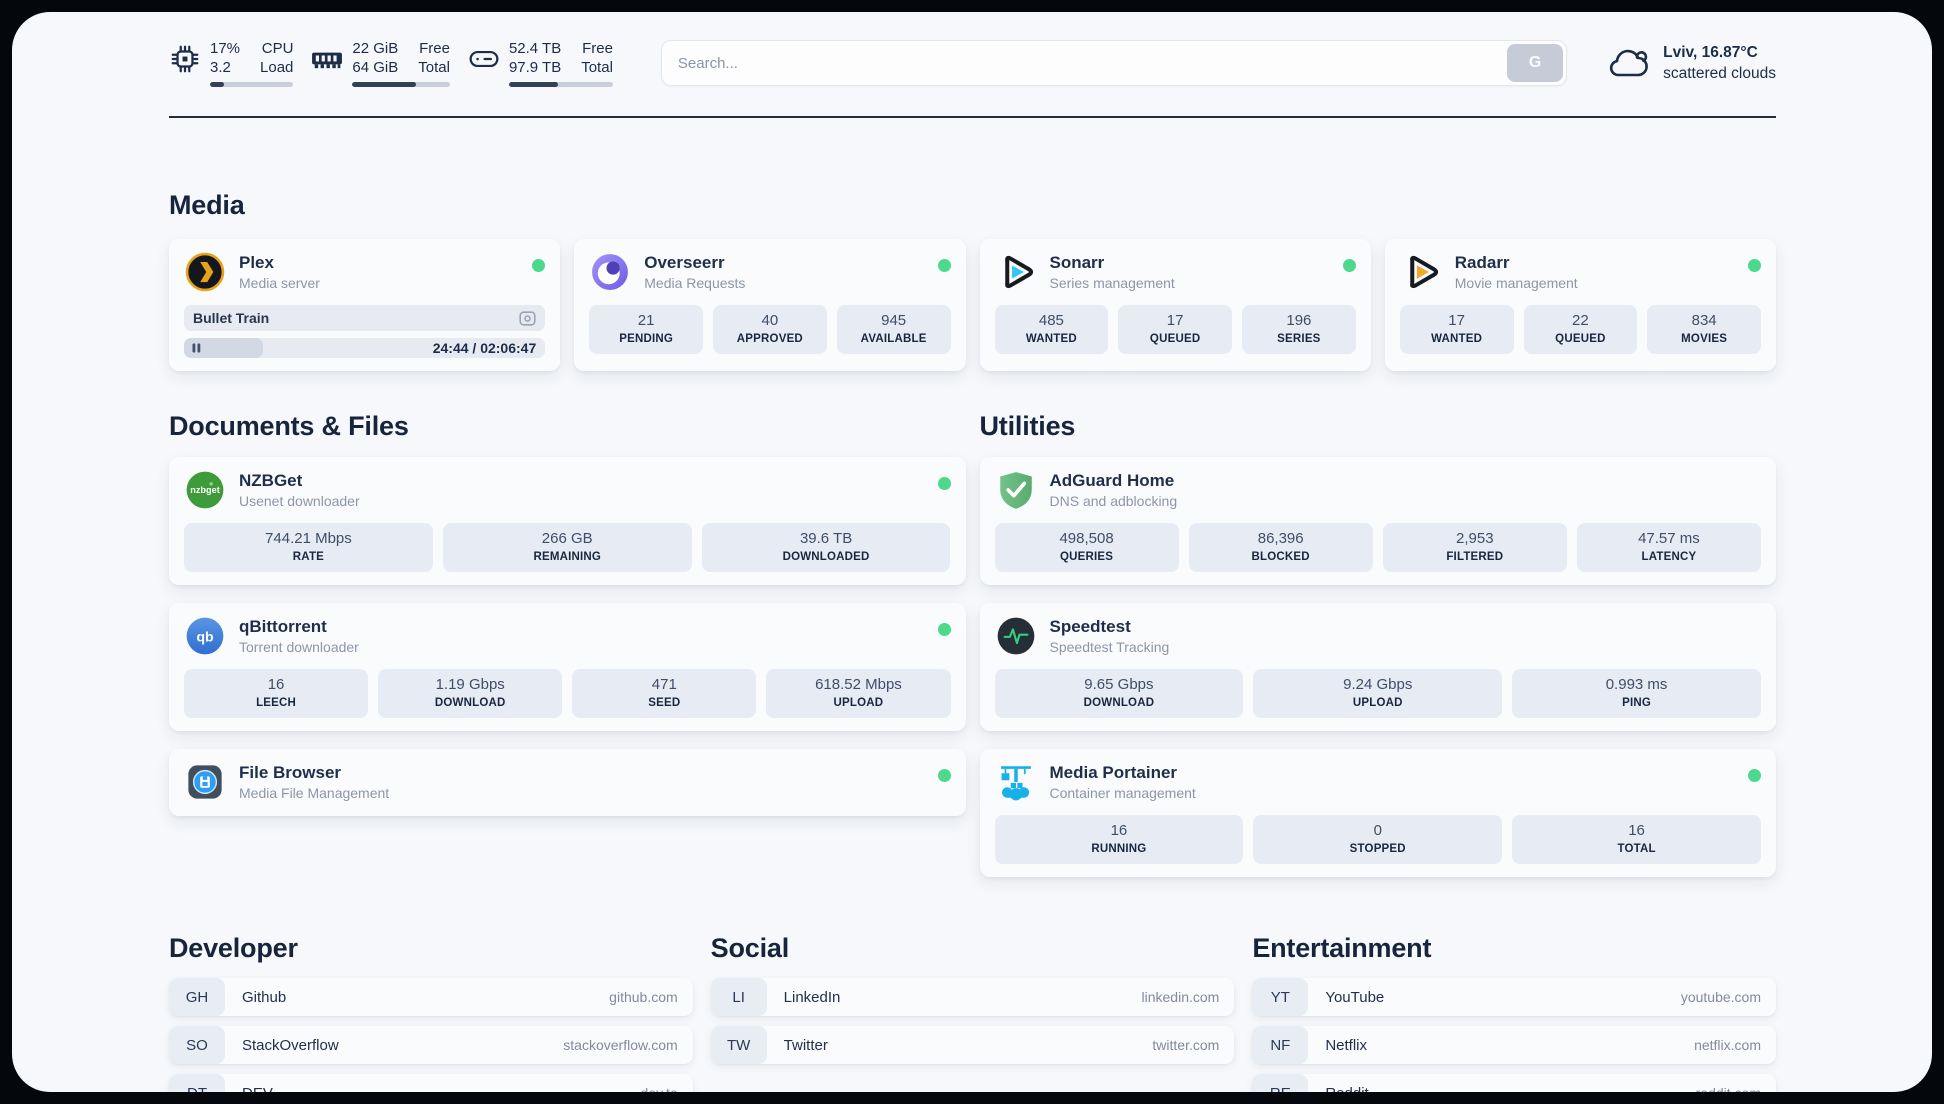 This screenshot has height=1104, width=1944. Describe the element at coordinates (1280, 1045) in the screenshot. I see `bookmark-abbr: NF` at that location.